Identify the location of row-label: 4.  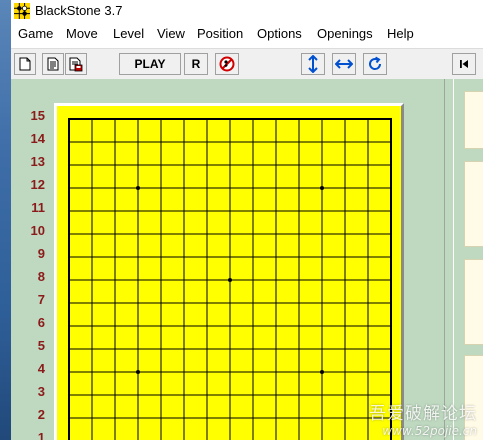
(41, 368).